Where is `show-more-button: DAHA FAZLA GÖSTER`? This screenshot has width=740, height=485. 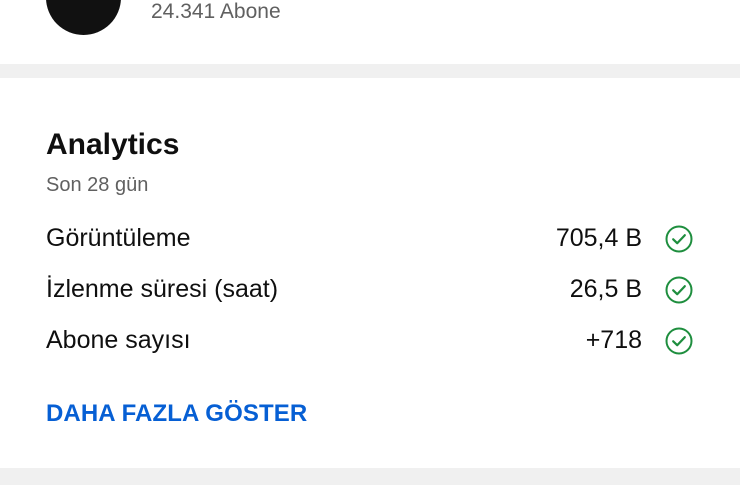
show-more-button: DAHA FAZLA GÖSTER is located at coordinates (176, 414).